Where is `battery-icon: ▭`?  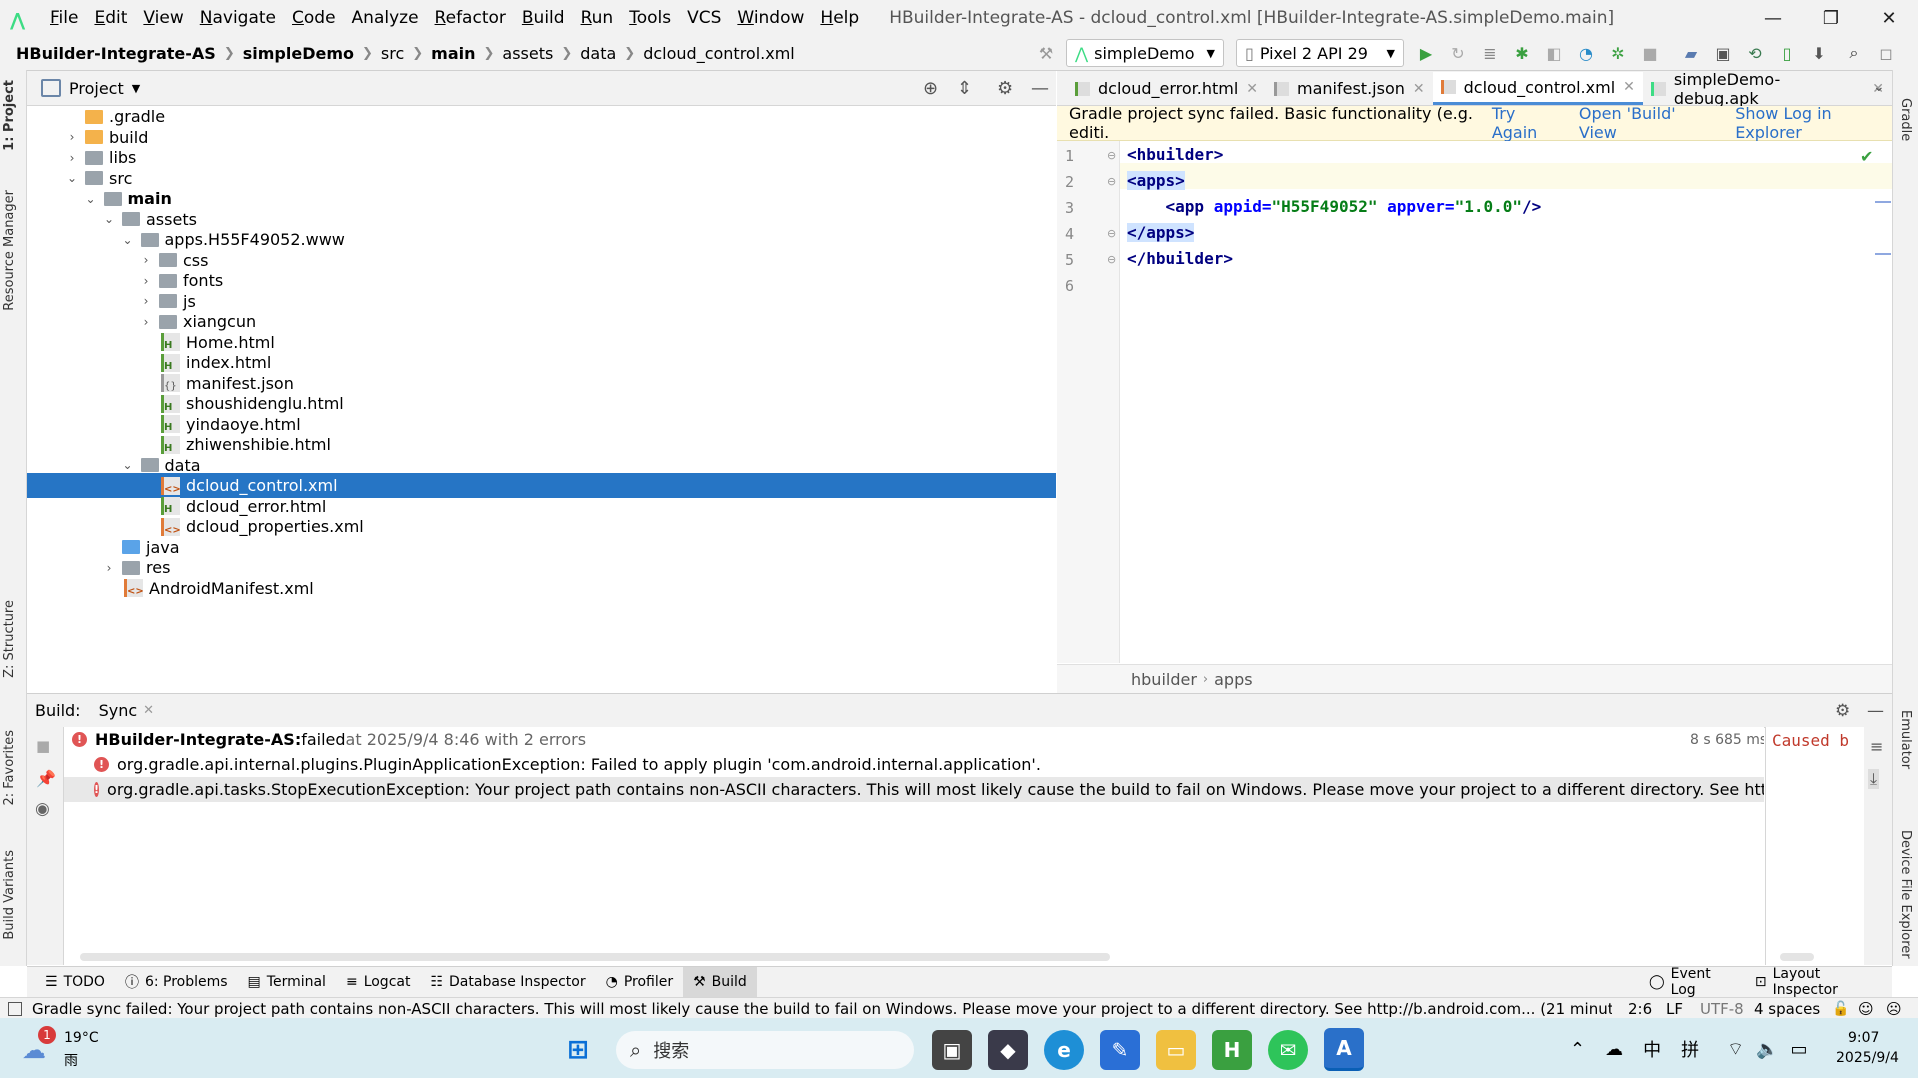 battery-icon: ▭ is located at coordinates (1798, 1049).